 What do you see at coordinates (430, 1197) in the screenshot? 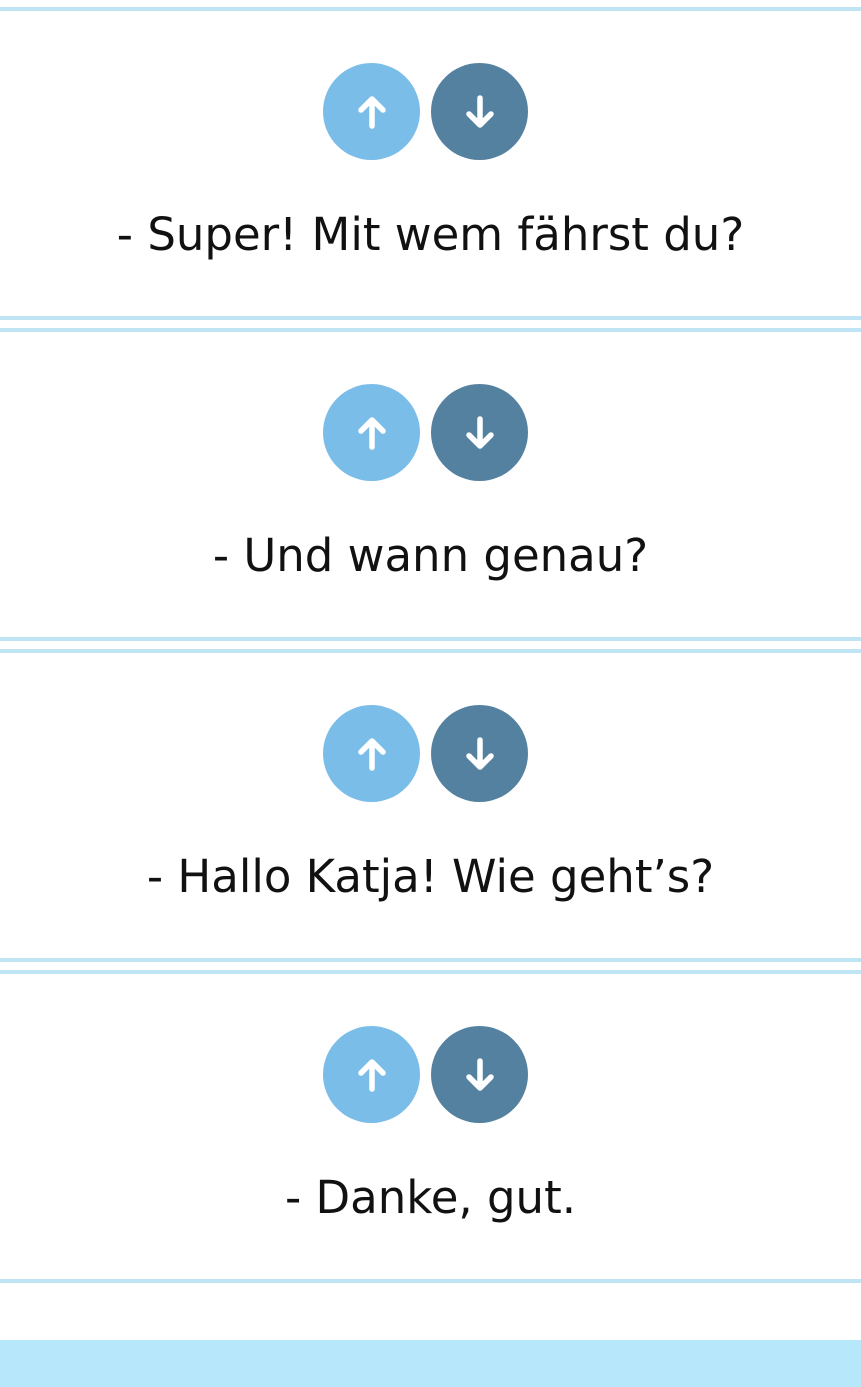
I see `dialogue-line-text: - Danke, gut.` at bounding box center [430, 1197].